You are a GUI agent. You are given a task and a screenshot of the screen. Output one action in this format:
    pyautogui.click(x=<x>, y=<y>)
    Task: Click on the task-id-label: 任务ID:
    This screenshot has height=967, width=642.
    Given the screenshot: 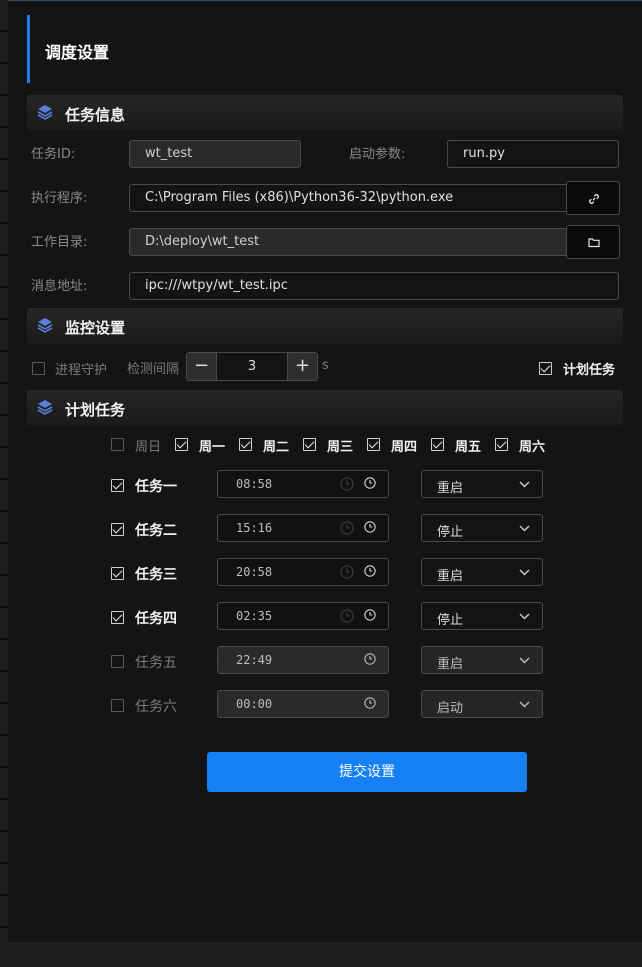 What is the action you would take?
    pyautogui.click(x=53, y=154)
    